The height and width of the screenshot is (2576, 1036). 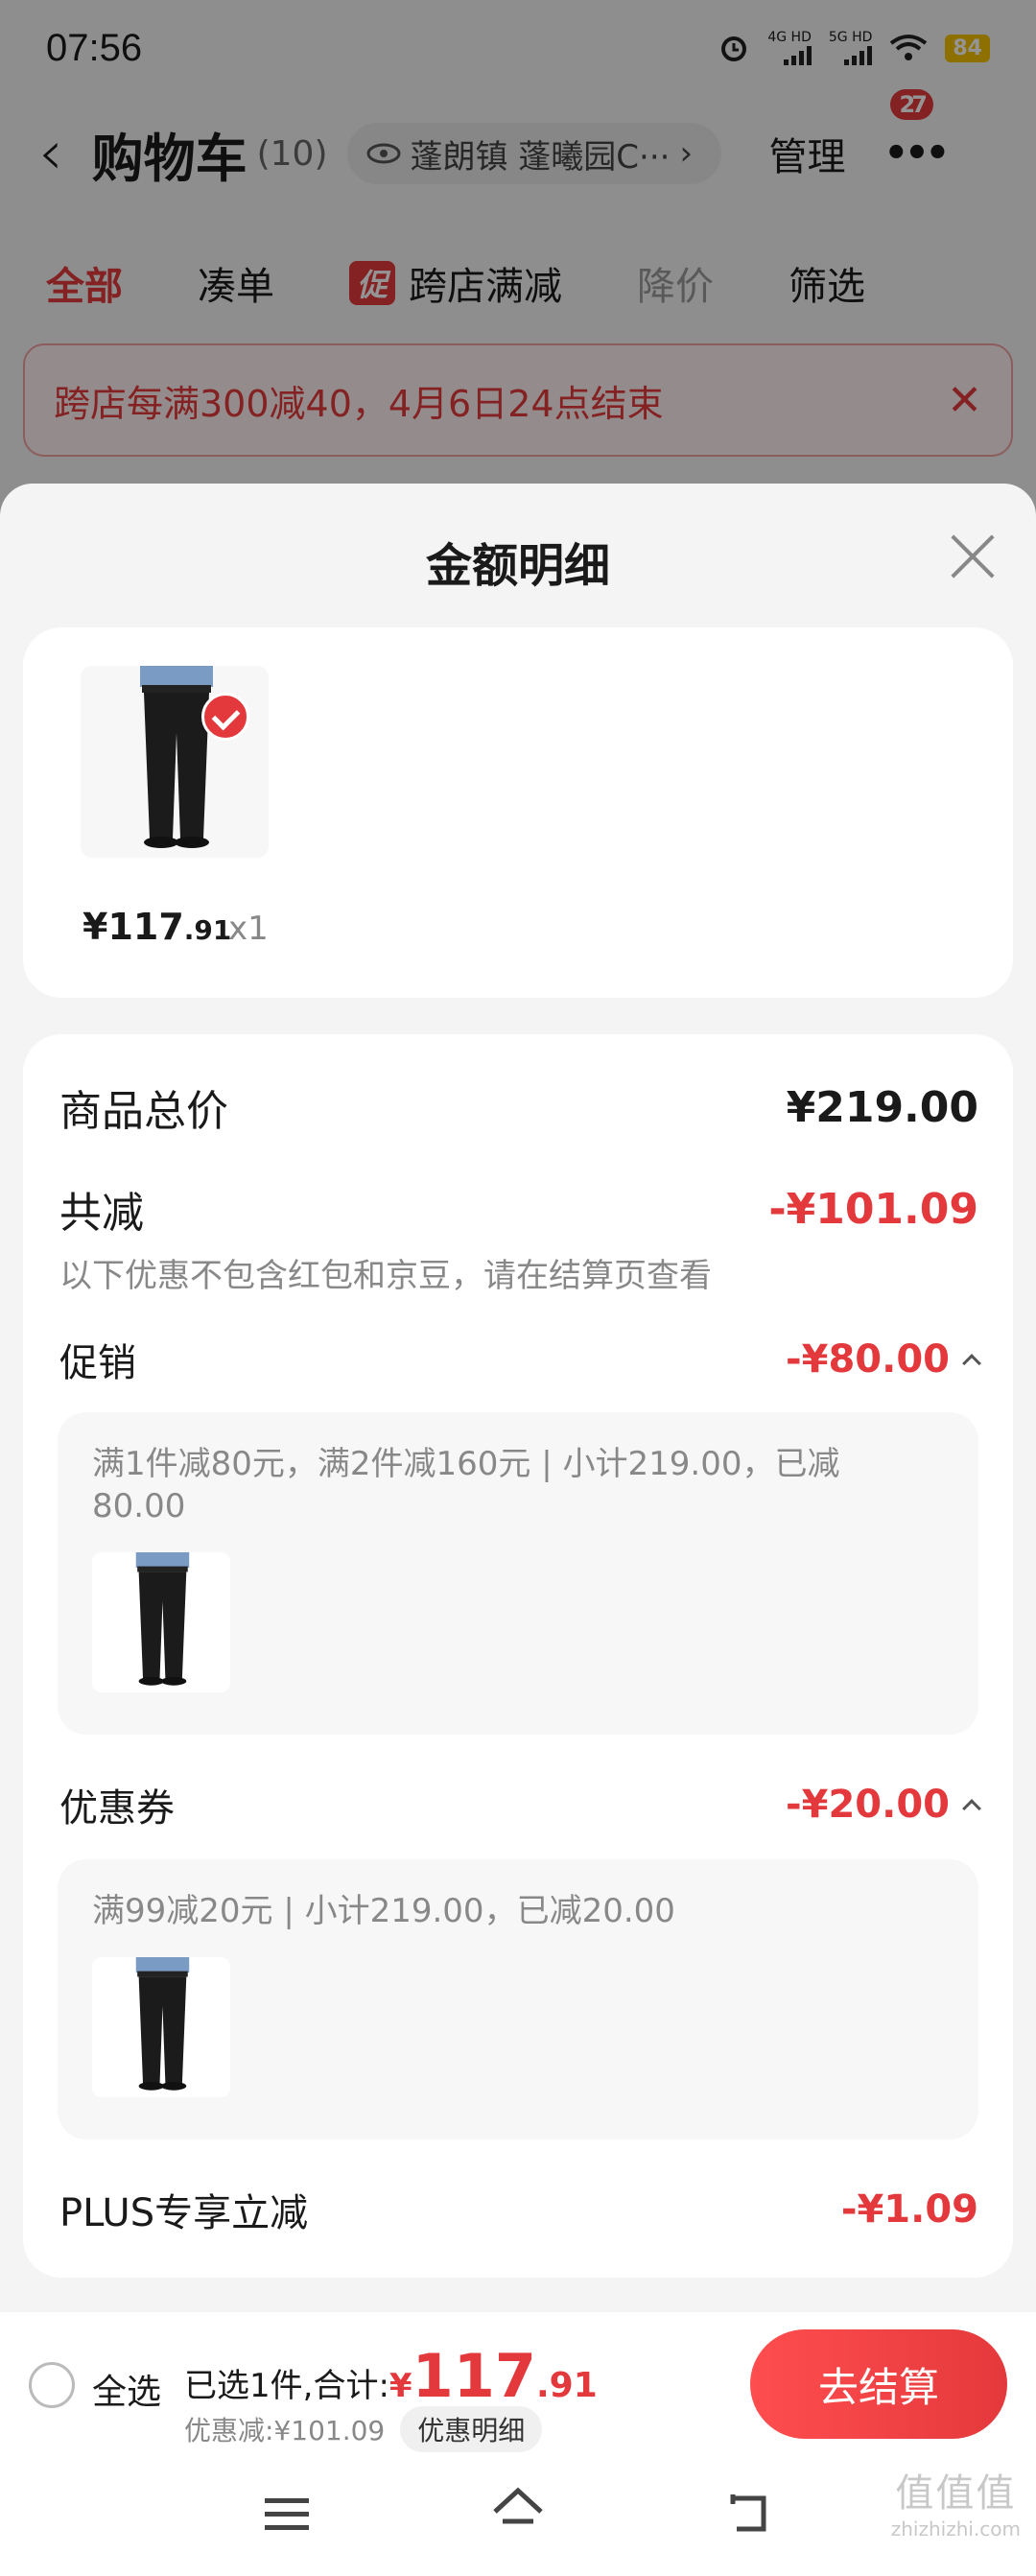 I want to click on promo-value: -¥80.00, so click(x=868, y=1360).